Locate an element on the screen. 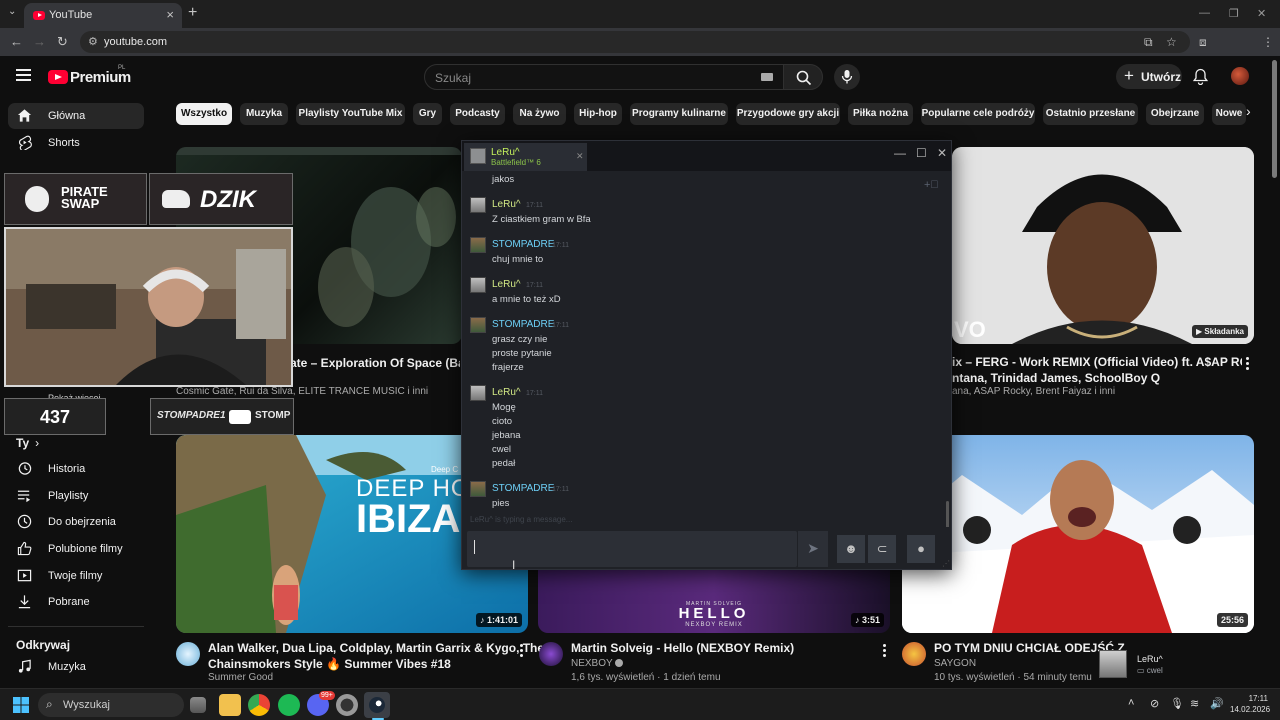  sidebar-item-home: Główna is located at coordinates (76, 116).